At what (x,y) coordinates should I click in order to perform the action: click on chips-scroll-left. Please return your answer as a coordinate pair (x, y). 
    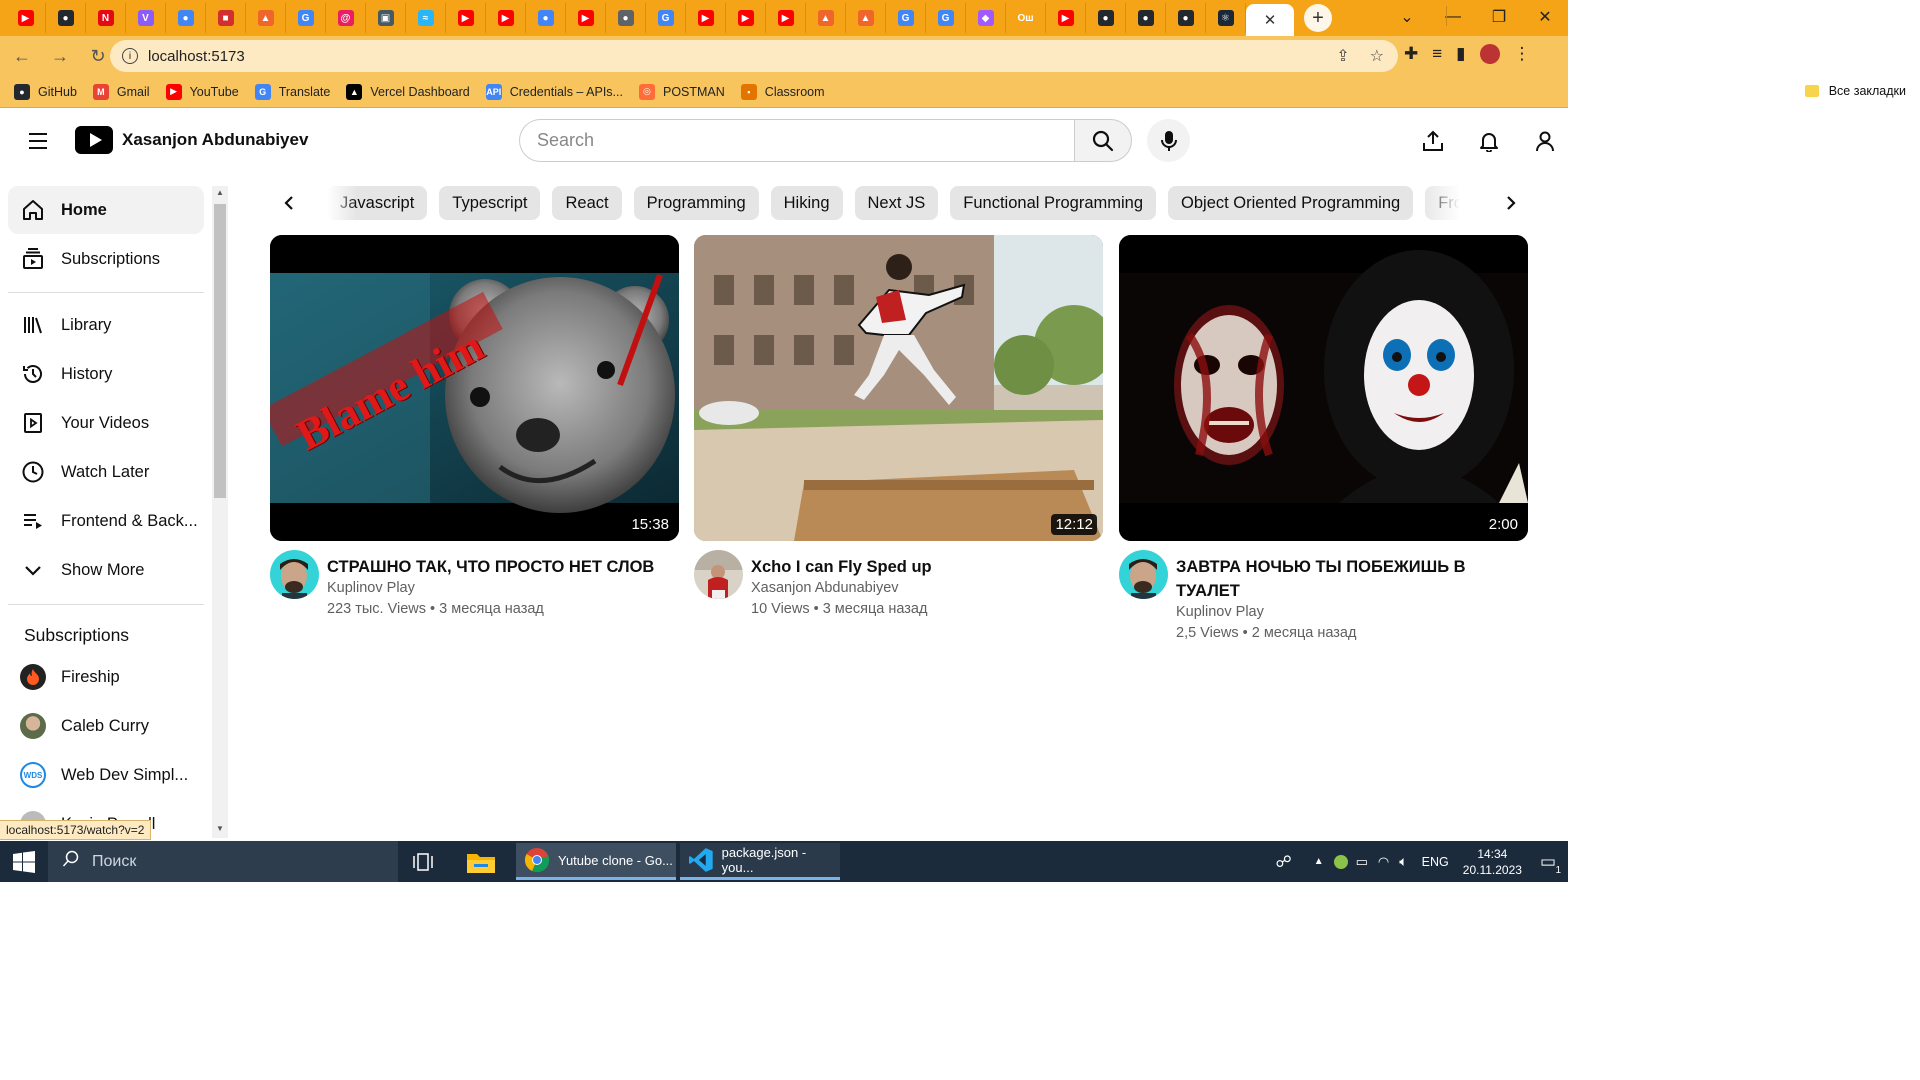
    Looking at the image, I should click on (289, 203).